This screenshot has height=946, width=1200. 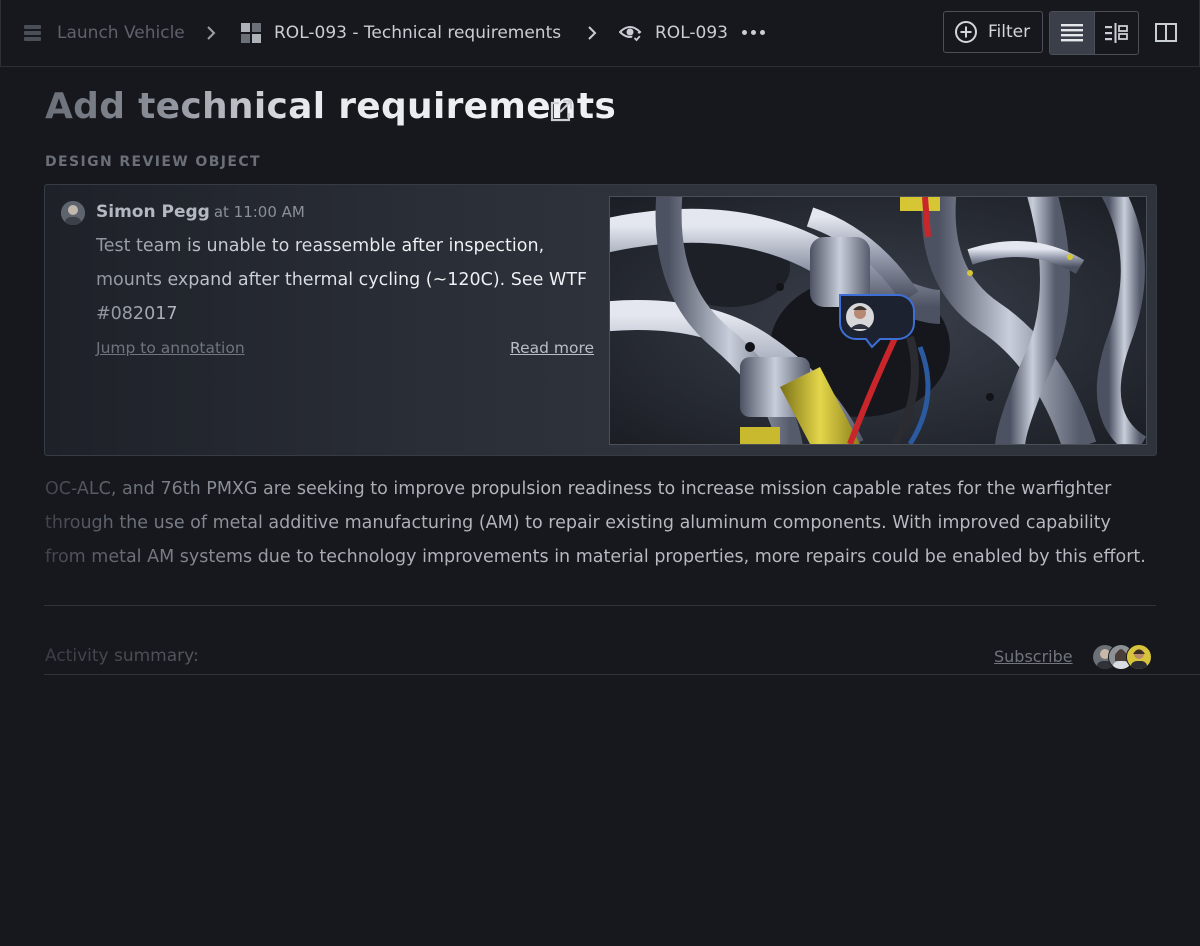 I want to click on breadcrumb-label: ROL-093 - Technical requirements, so click(x=418, y=33).